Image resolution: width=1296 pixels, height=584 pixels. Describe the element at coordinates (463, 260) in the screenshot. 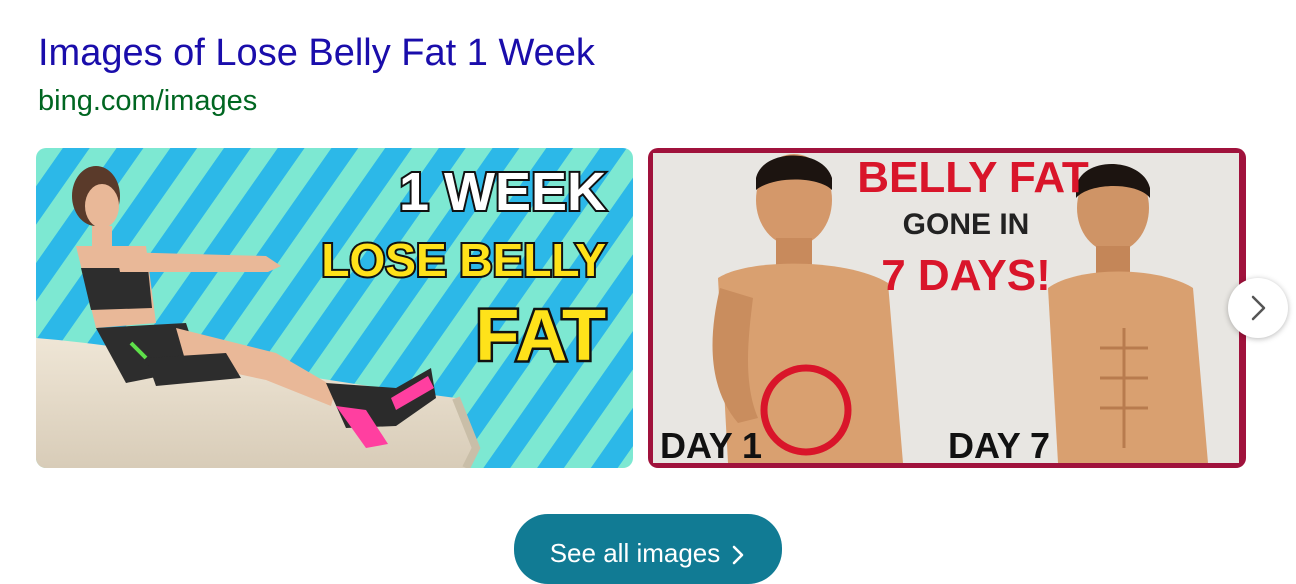

I see `image-1-line-2: LOSE BELLY` at that location.